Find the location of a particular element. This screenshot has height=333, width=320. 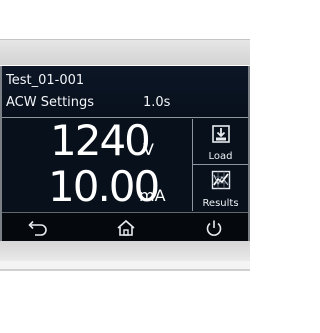

voltage-value: 1240 is located at coordinates (100, 140).